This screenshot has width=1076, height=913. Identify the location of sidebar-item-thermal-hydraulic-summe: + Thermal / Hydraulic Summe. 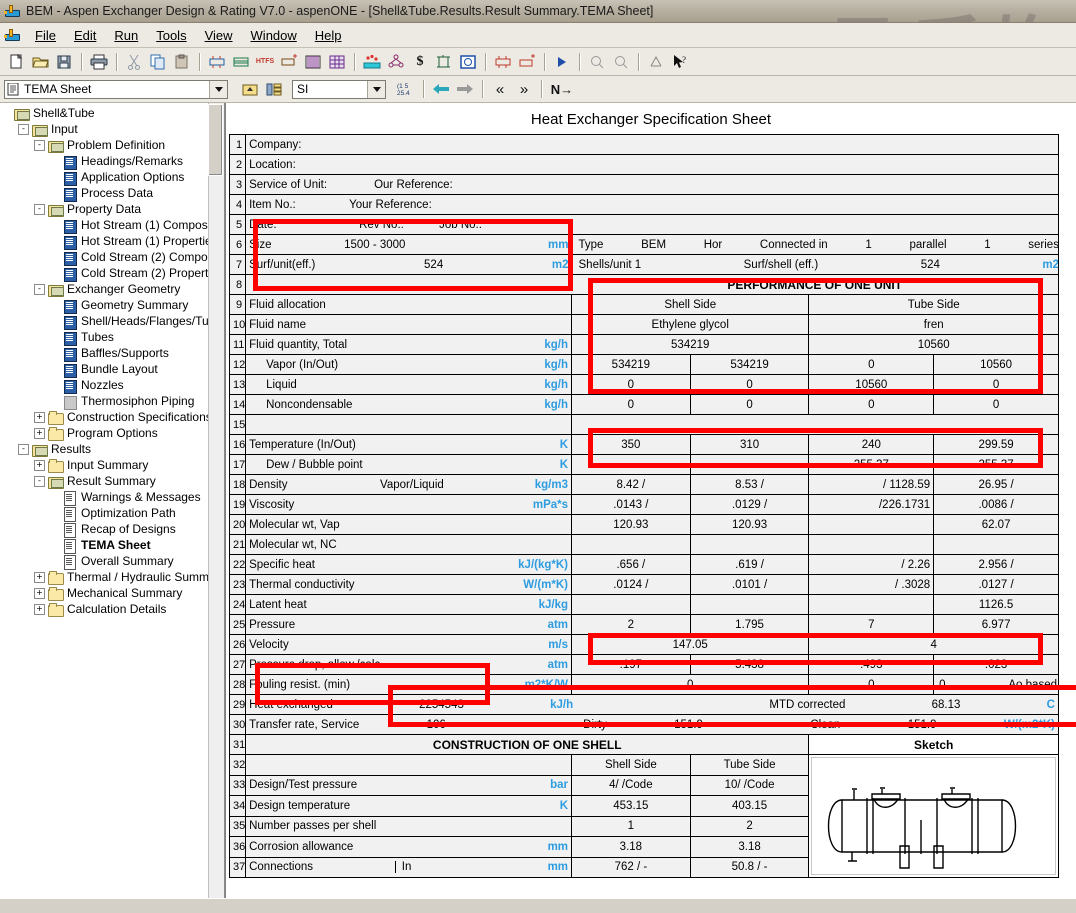
(113, 577).